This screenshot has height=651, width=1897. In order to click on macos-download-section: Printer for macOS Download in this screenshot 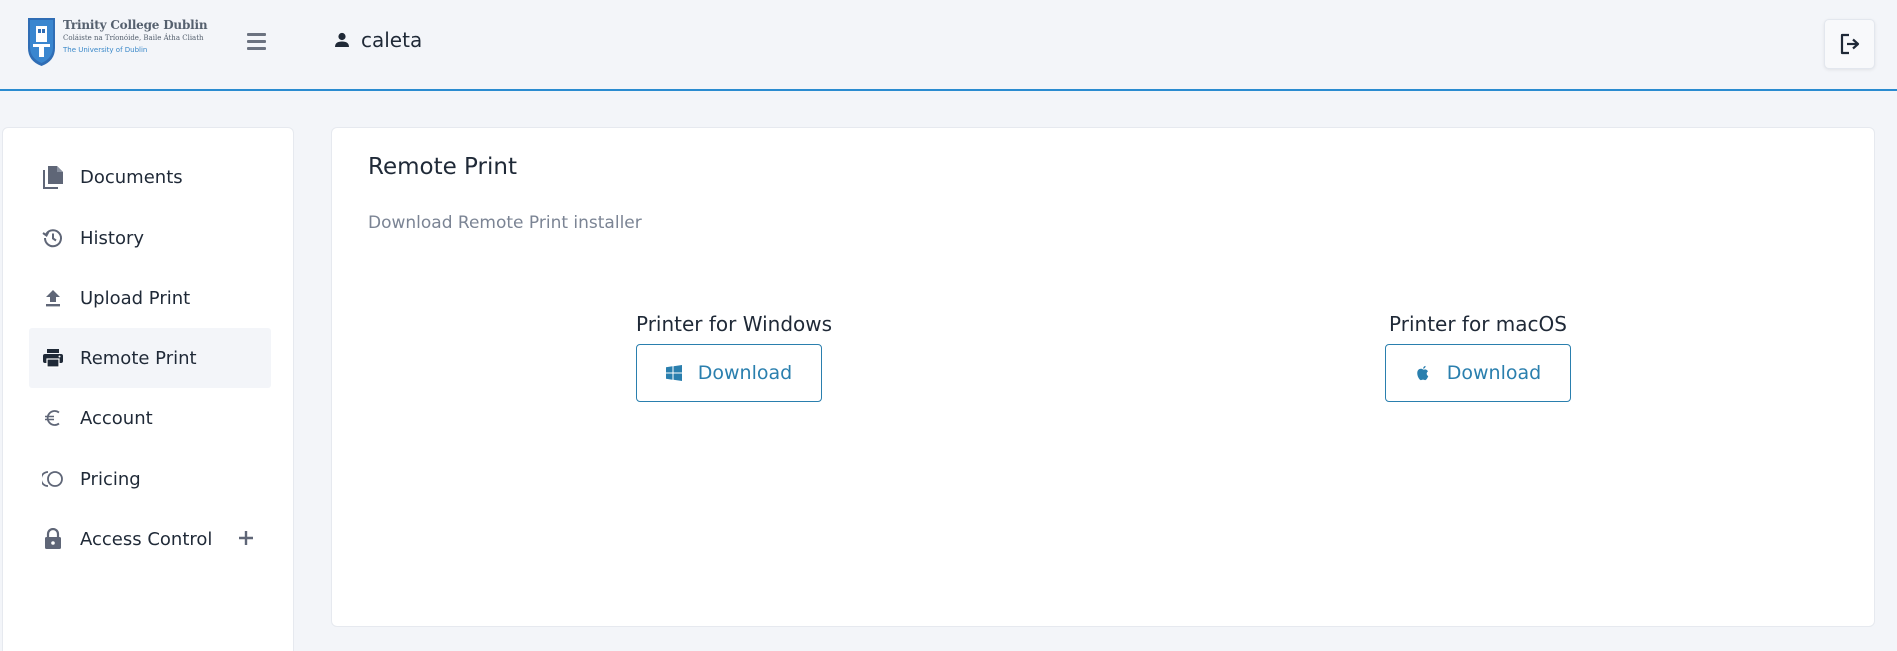, I will do `click(1478, 357)`.